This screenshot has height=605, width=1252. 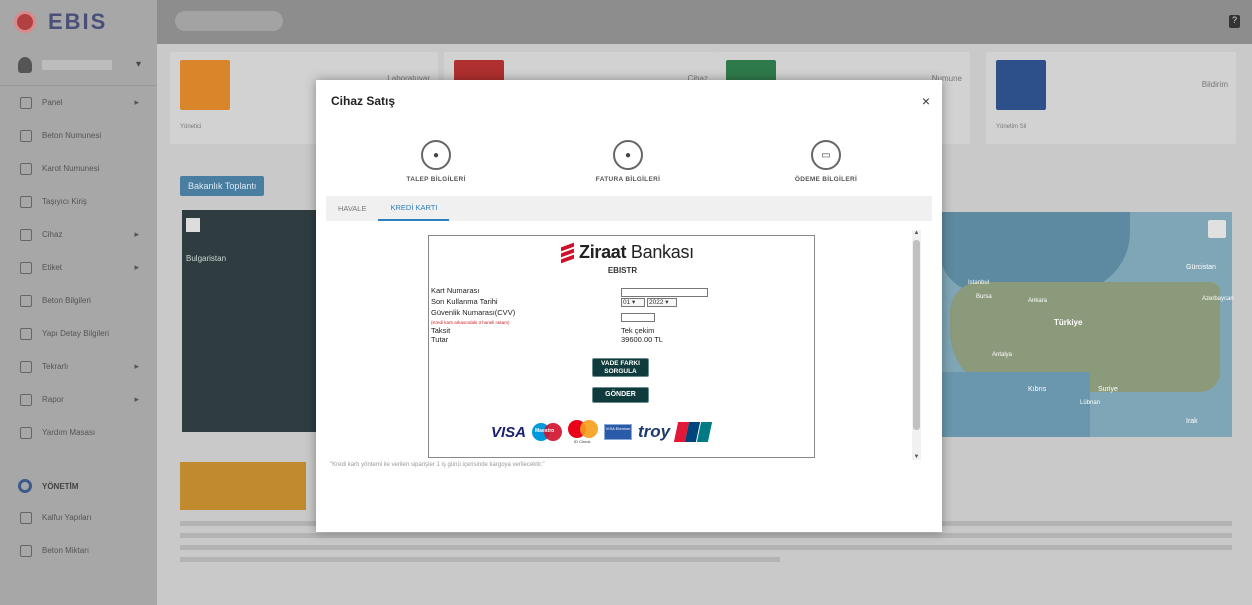 I want to click on beam-icon, so click(x=26, y=201).